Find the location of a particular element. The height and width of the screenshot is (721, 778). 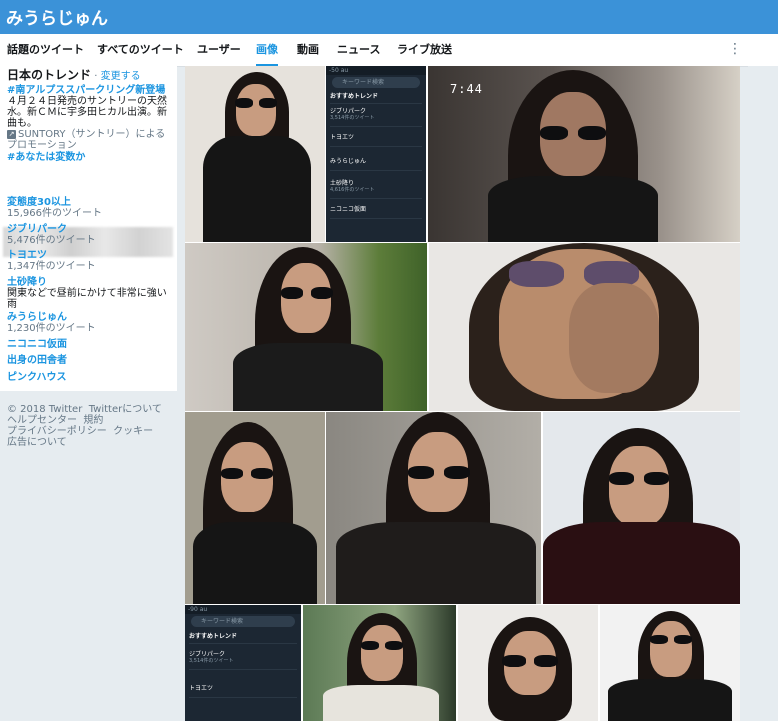

search-query-title: みうらじゅん is located at coordinates (57, 16).